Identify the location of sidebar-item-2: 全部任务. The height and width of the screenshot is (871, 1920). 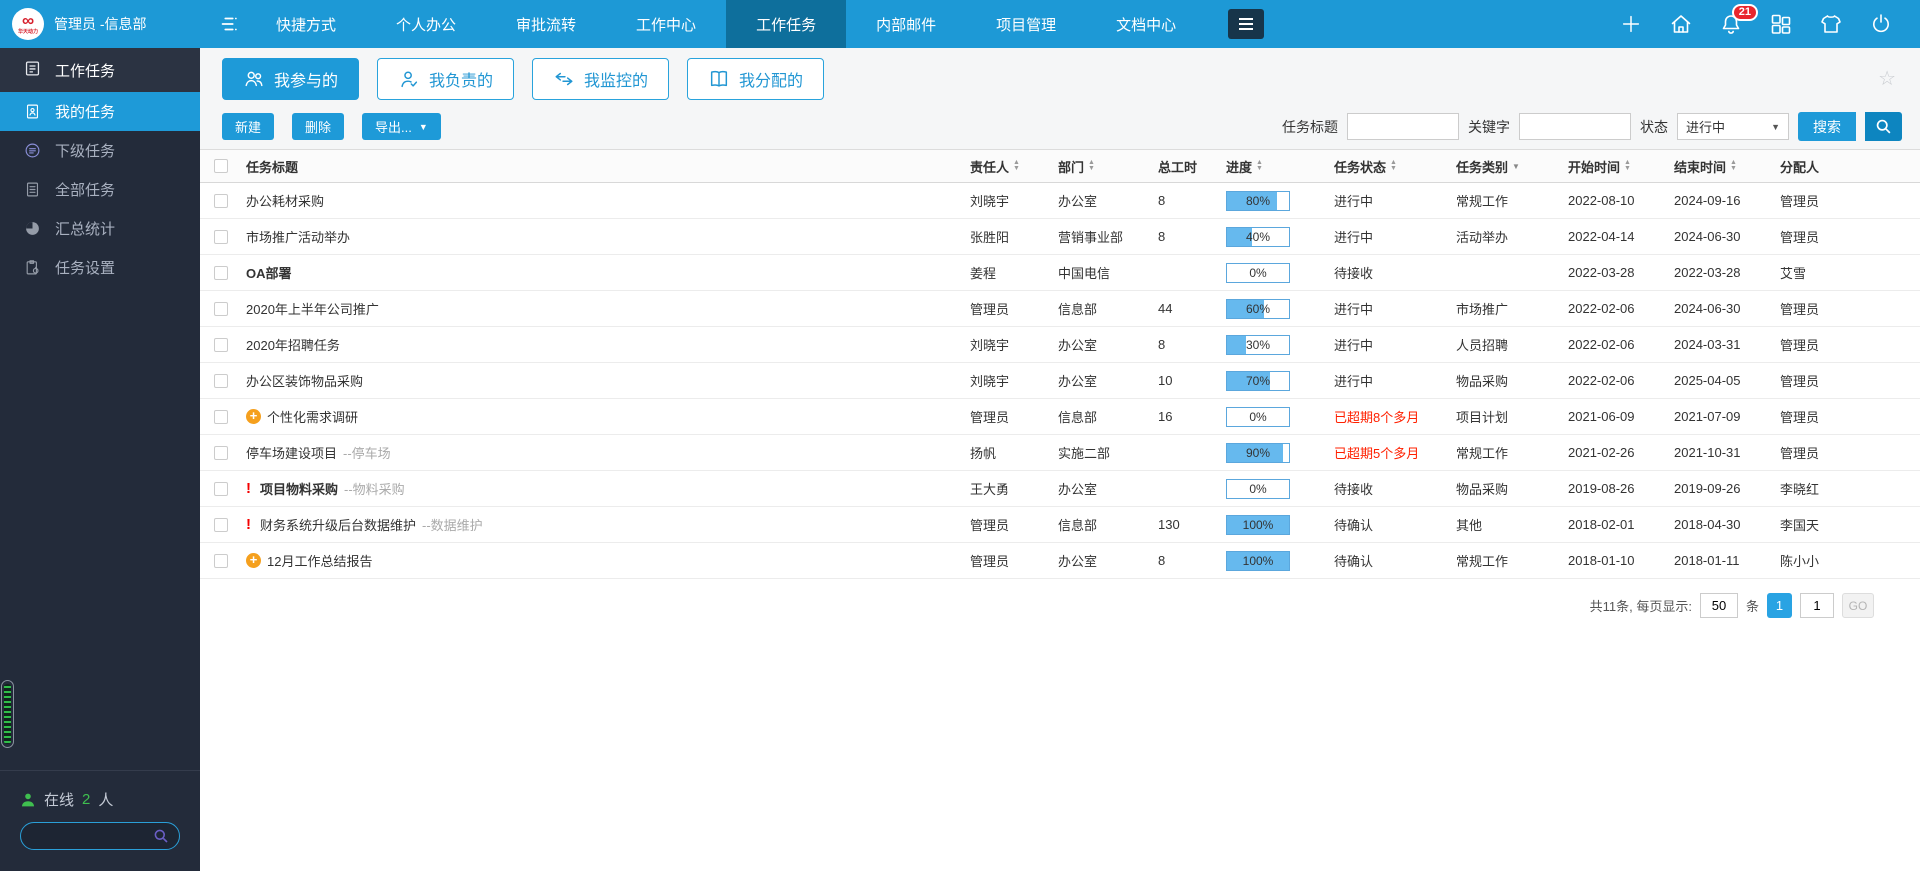
(100, 189).